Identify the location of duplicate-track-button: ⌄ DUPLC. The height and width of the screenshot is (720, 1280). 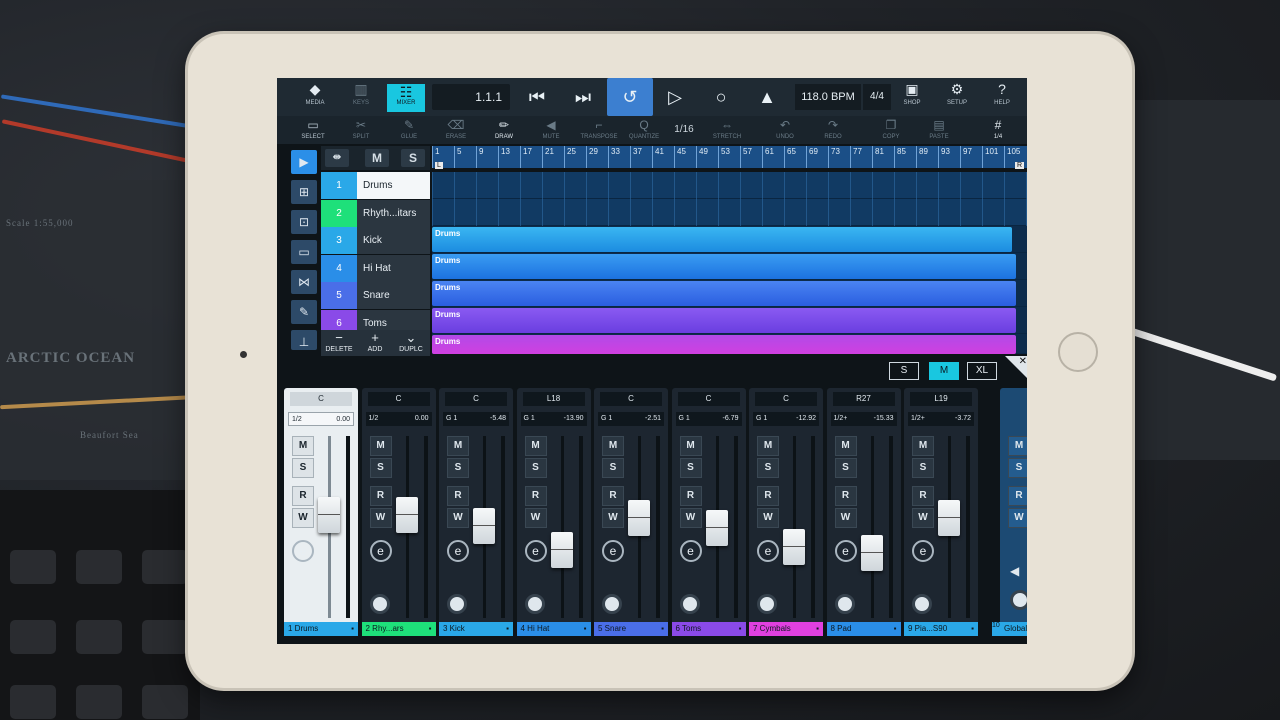
(411, 343).